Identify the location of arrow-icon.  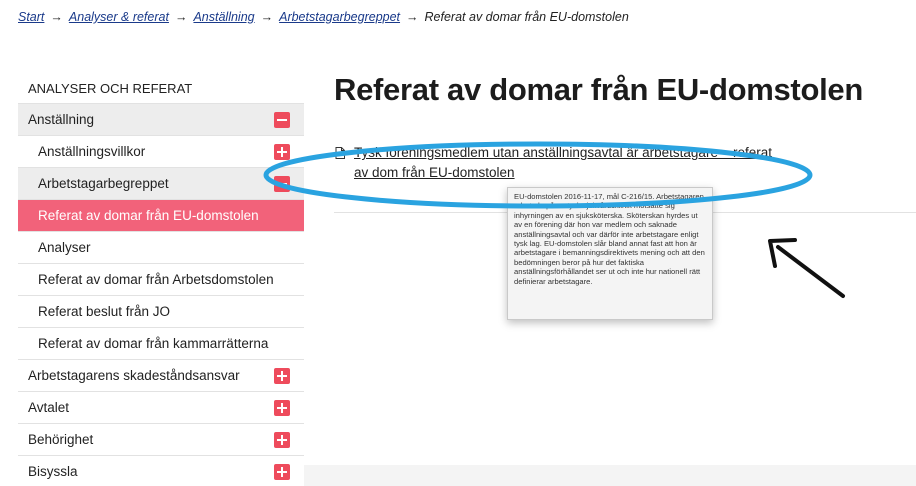
(806, 268).